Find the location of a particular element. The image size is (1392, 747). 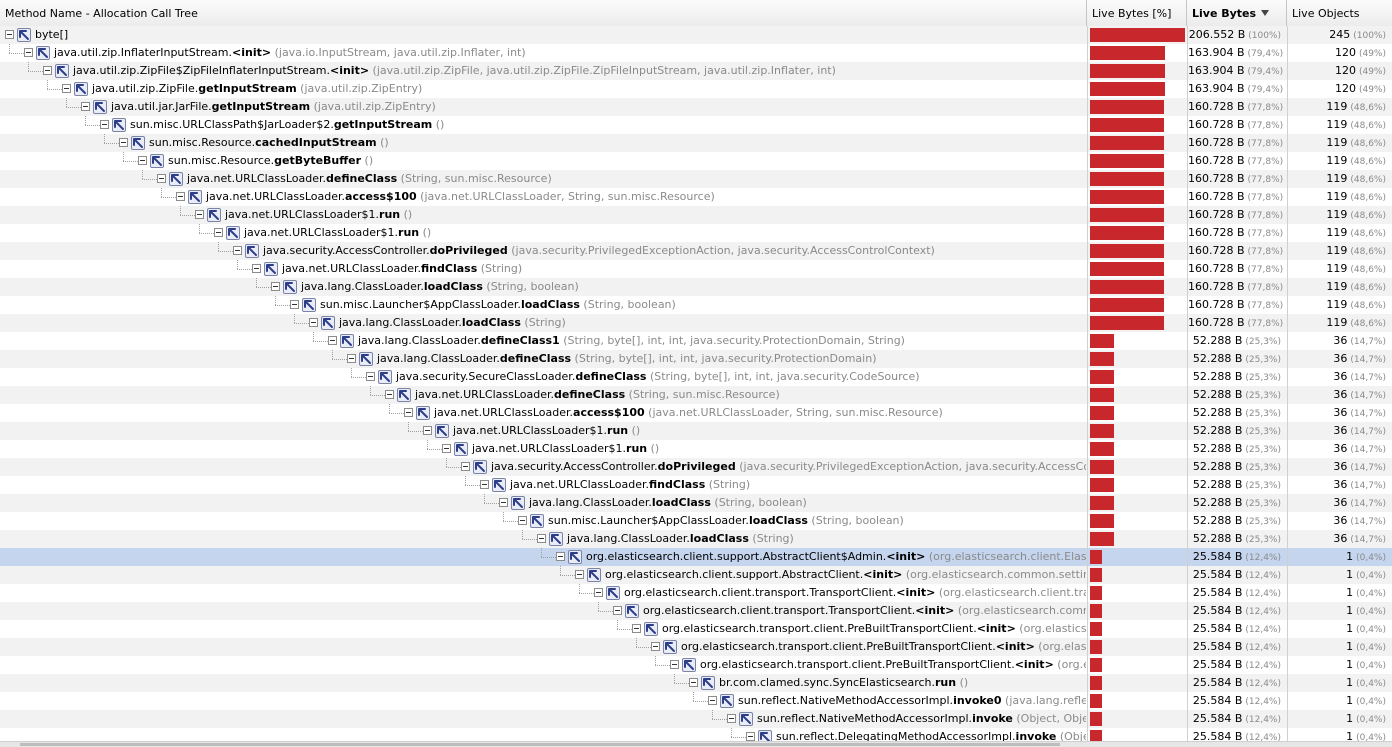

allocation-arrow-icon is located at coordinates (290, 287).